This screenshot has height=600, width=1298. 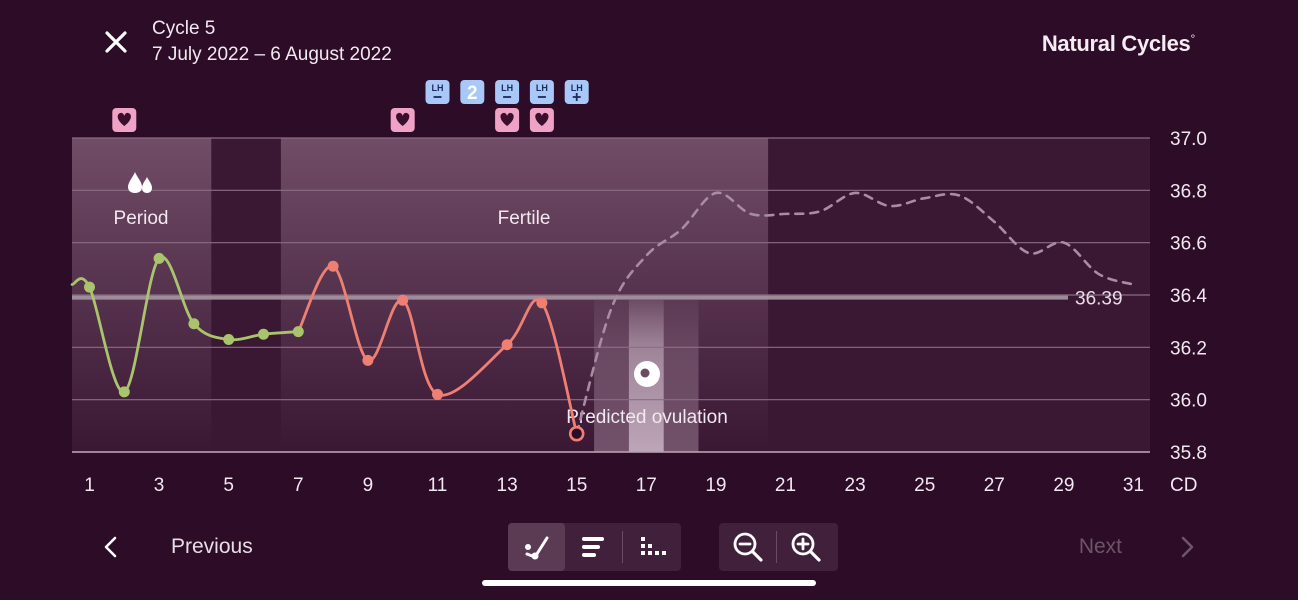 What do you see at coordinates (1188, 401) in the screenshot?
I see `y-tick-label: 36.0` at bounding box center [1188, 401].